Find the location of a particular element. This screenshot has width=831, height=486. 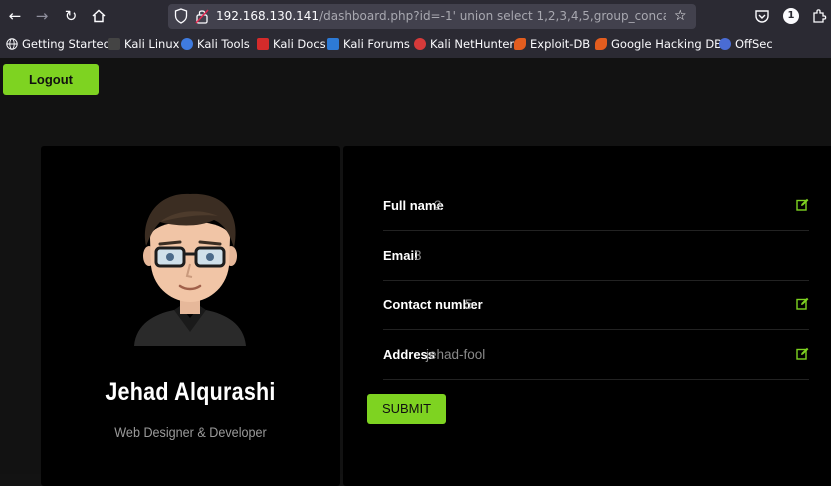

logout-button: Logout is located at coordinates (51, 79).